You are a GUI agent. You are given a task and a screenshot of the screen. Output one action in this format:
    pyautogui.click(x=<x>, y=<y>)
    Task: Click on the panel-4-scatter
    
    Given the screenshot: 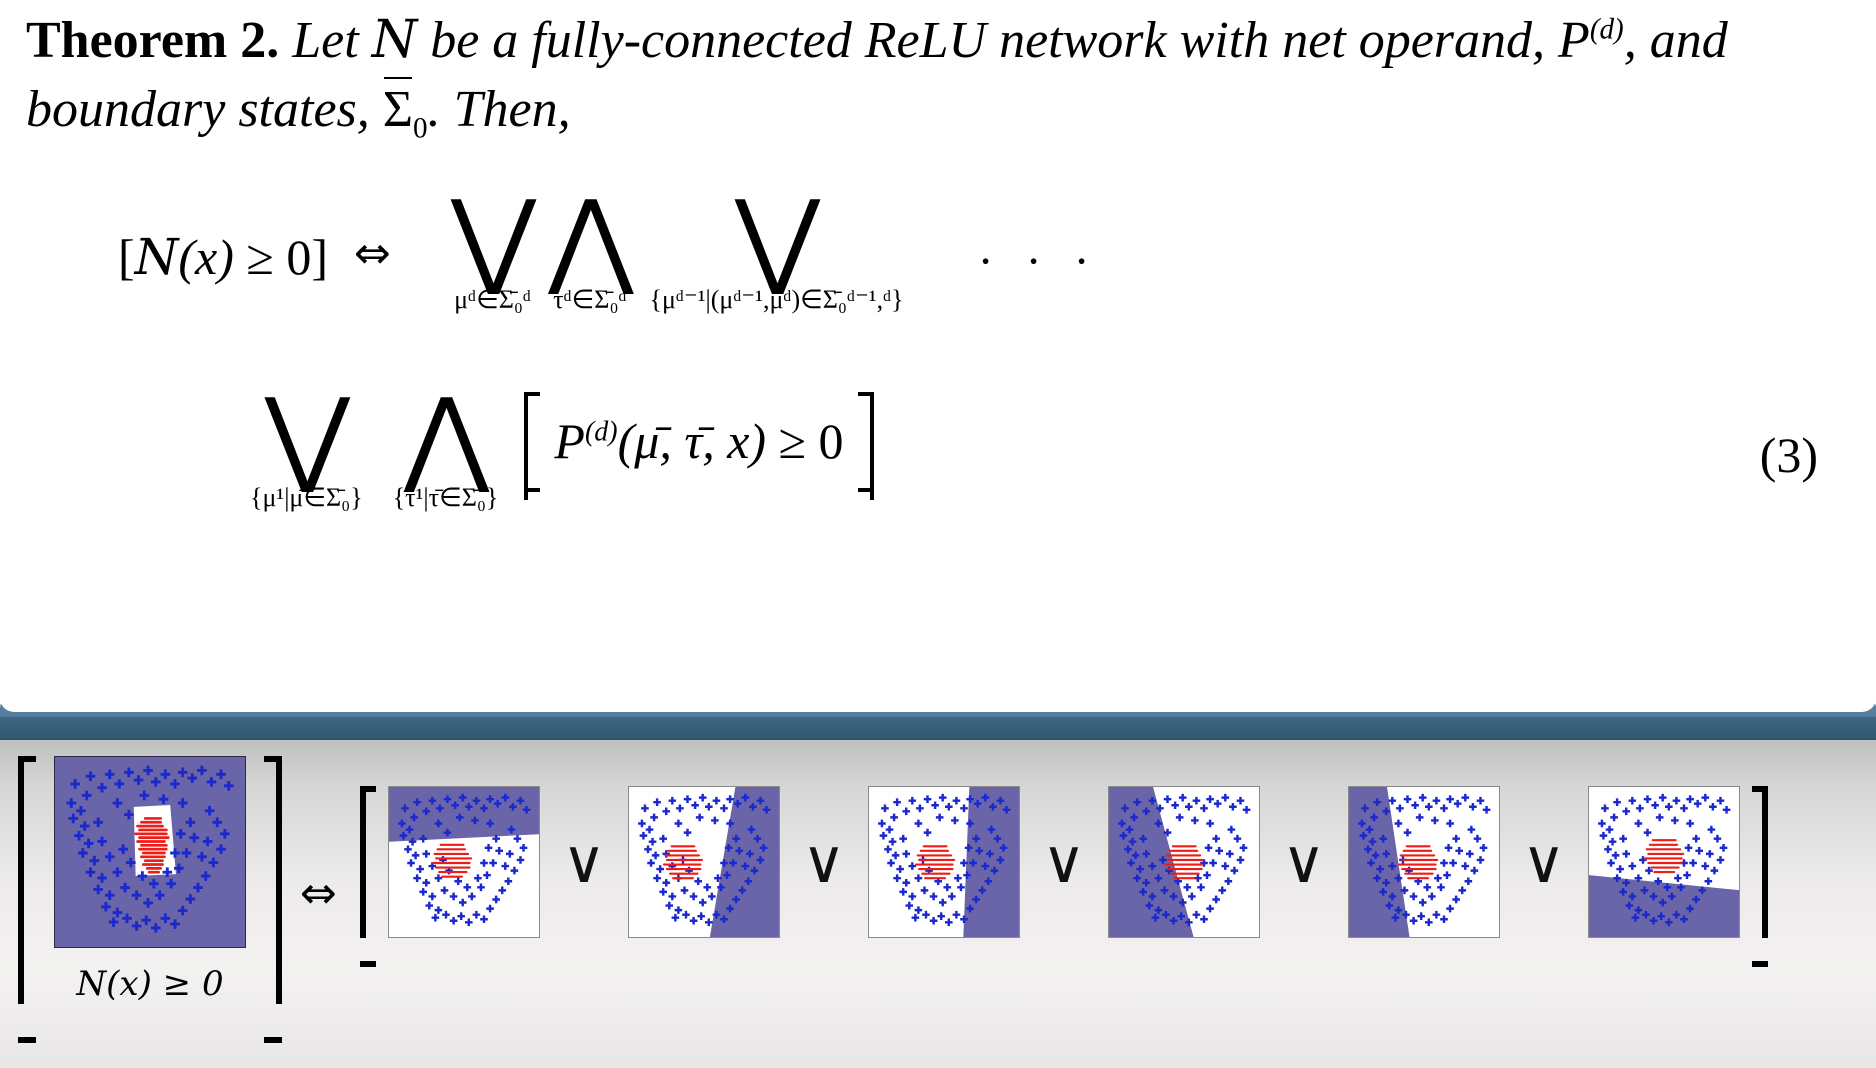 What is the action you would take?
    pyautogui.click(x=1184, y=862)
    